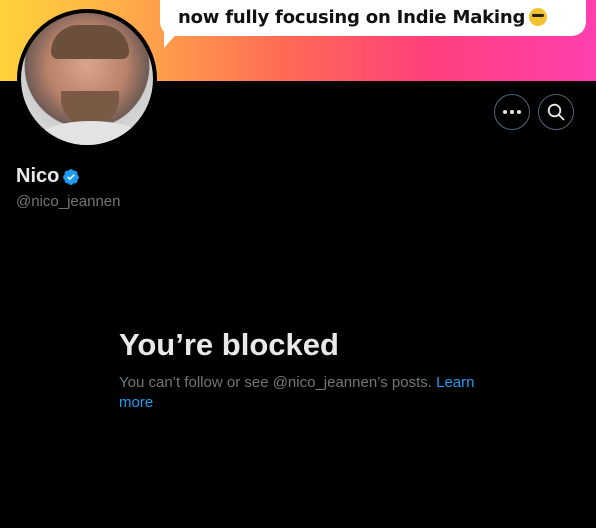 The image size is (596, 528). Describe the element at coordinates (172, 39) in the screenshot. I see `bubble-tail` at that location.